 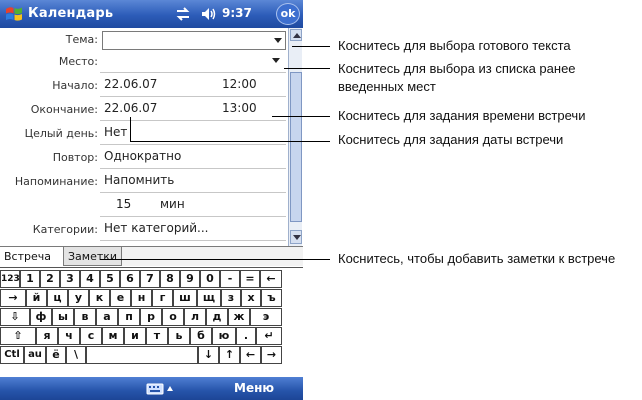 I want to click on enter-key: ↵, so click(x=269, y=336).